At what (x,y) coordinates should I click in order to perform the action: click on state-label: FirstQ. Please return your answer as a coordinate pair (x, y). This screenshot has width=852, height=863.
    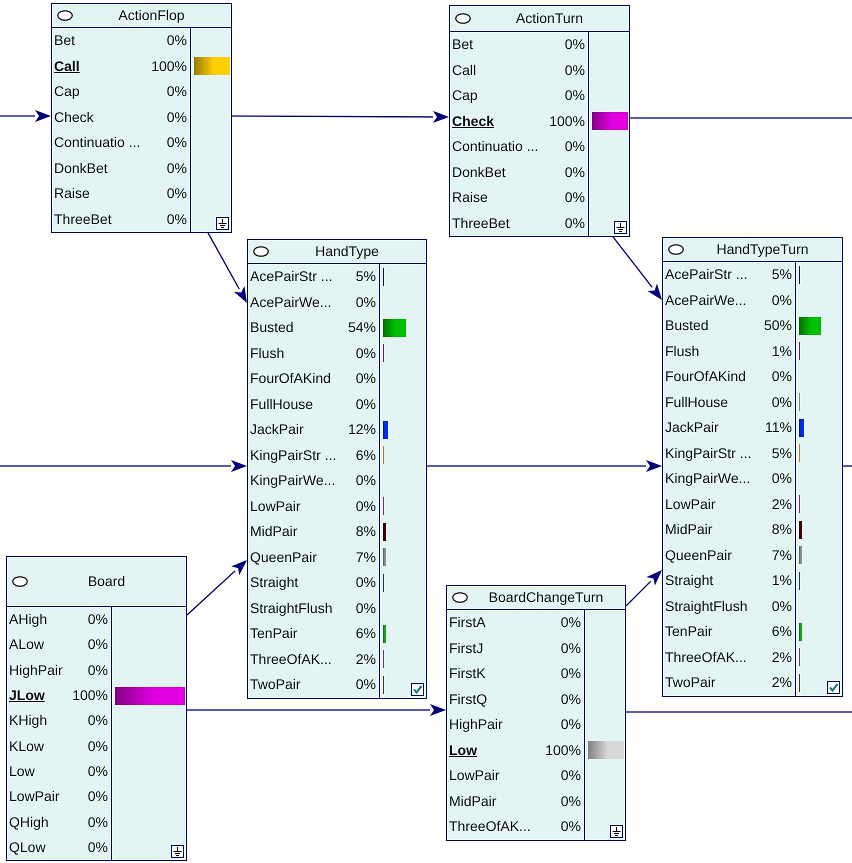
    Looking at the image, I should click on (468, 699).